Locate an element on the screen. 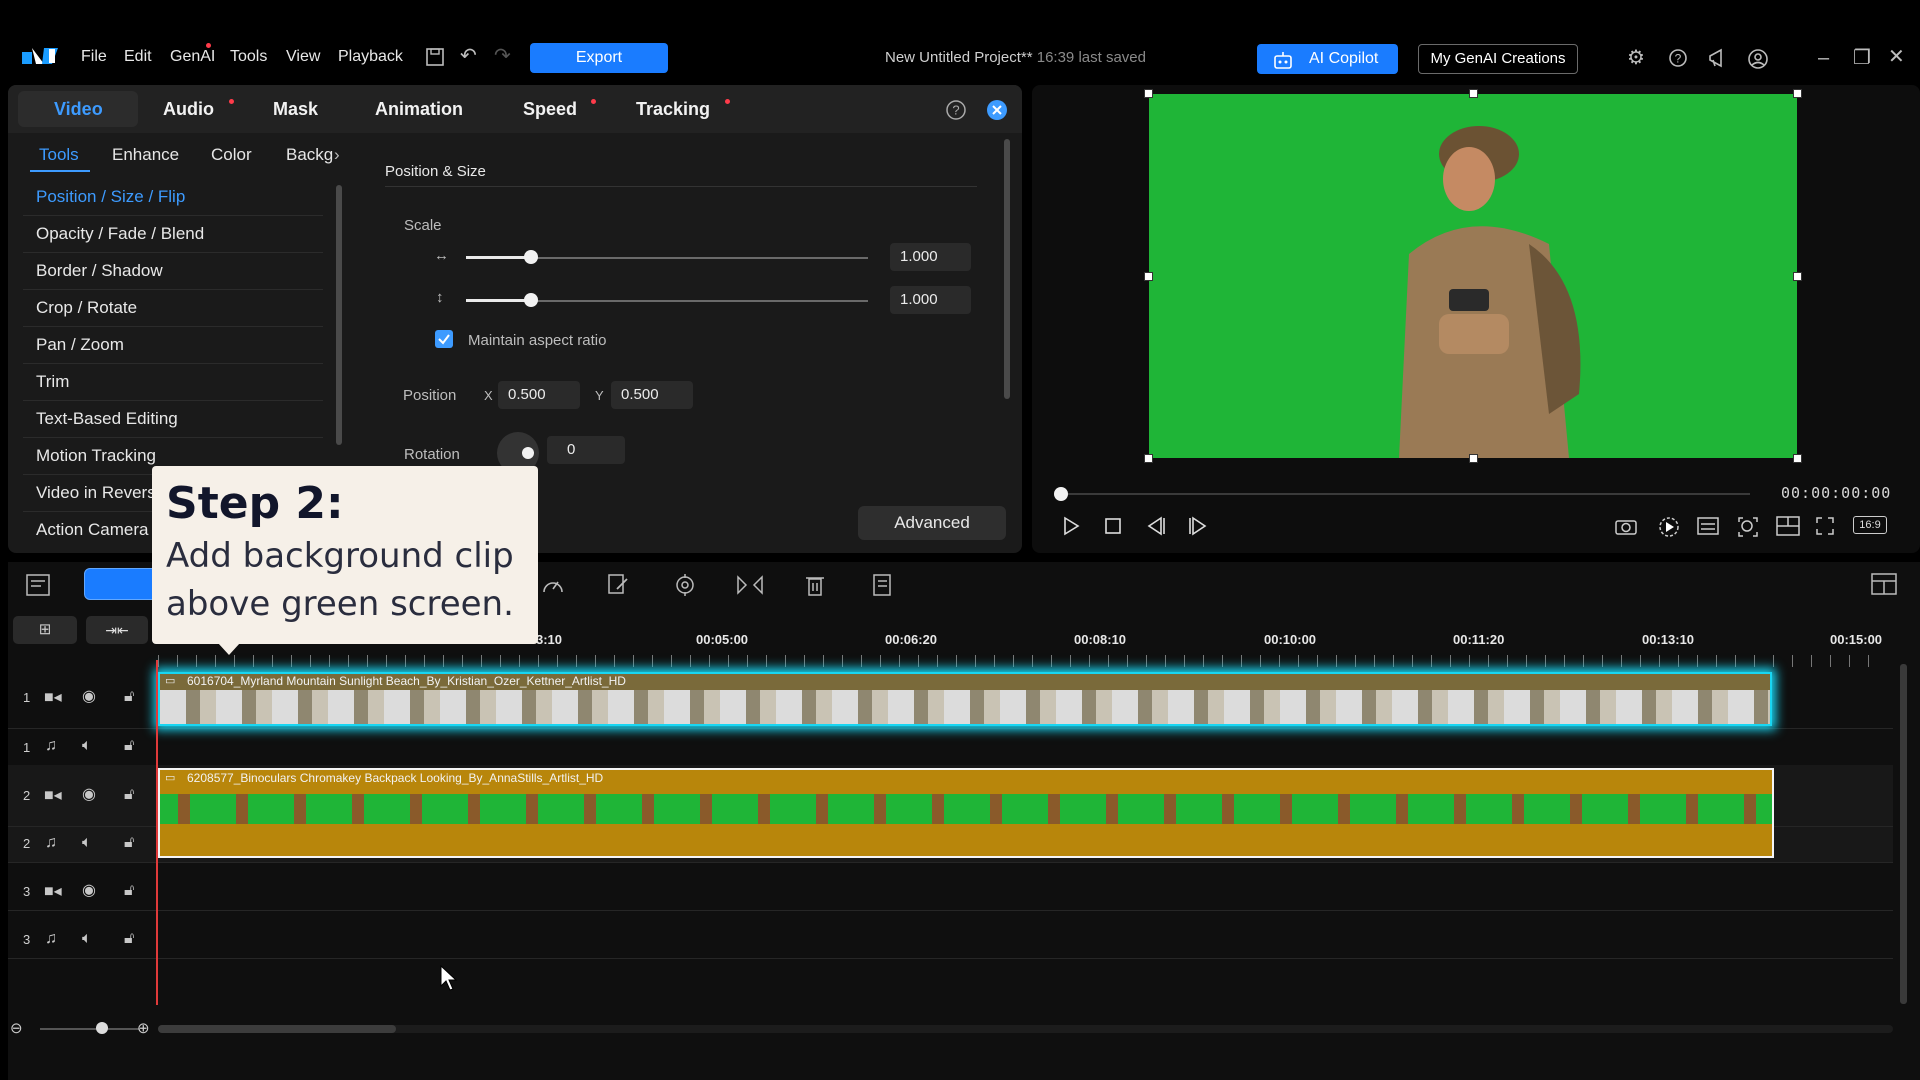 This screenshot has height=1080, width=1920. subtab-enhance: Enhance is located at coordinates (145, 155).